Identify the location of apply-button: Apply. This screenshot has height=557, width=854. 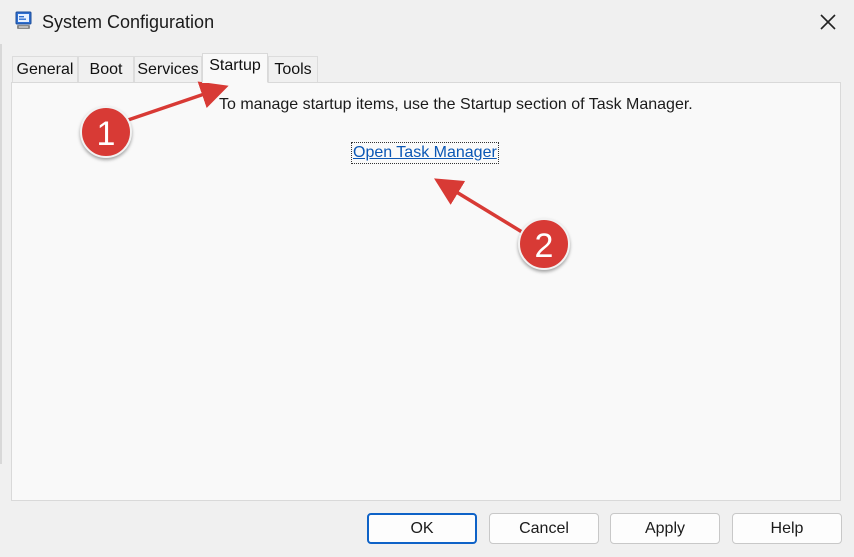
(665, 528).